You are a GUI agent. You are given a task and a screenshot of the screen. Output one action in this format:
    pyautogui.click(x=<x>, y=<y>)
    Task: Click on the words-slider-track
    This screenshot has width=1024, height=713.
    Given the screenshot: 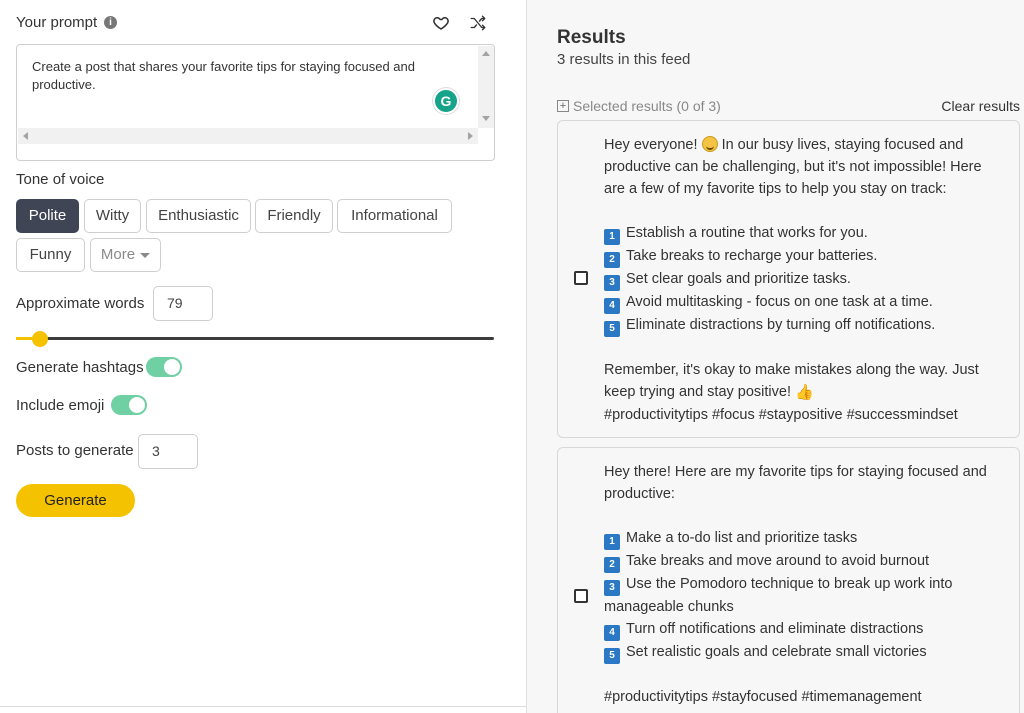 What is the action you would take?
    pyautogui.click(x=255, y=338)
    